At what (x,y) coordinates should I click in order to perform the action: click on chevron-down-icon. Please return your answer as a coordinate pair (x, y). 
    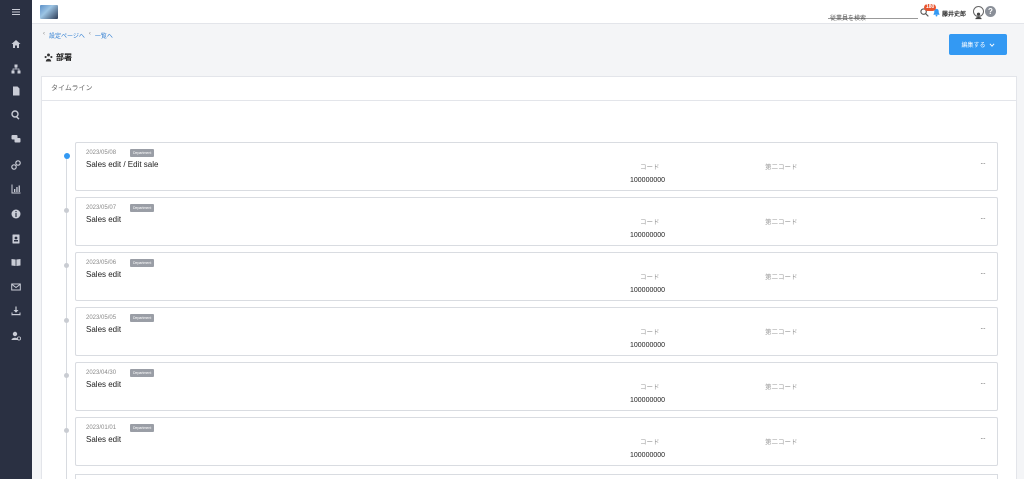
    Looking at the image, I should click on (991, 45).